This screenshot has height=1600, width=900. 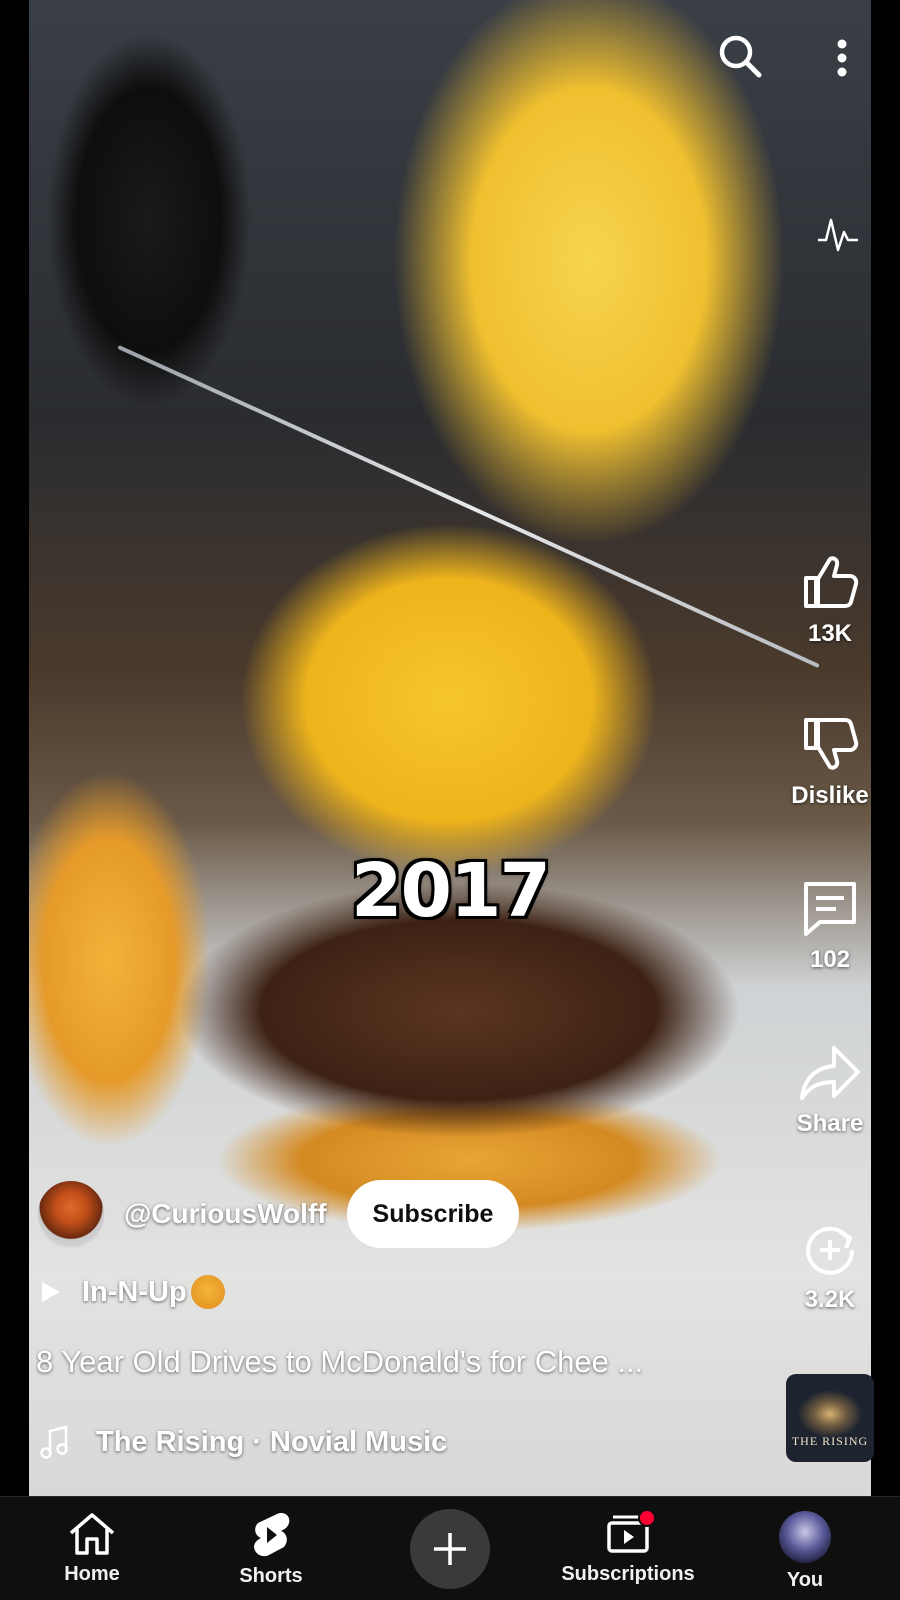 What do you see at coordinates (225, 1214) in the screenshot?
I see `channel-handle: @CuriousWolff` at bounding box center [225, 1214].